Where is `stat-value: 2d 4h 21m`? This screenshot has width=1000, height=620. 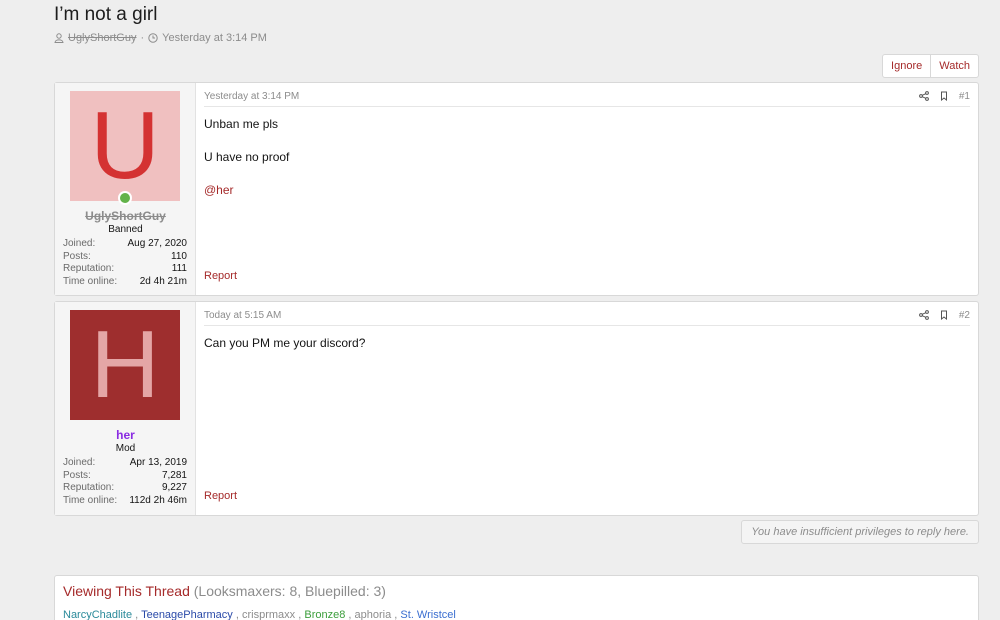
stat-value: 2d 4h 21m is located at coordinates (163, 281).